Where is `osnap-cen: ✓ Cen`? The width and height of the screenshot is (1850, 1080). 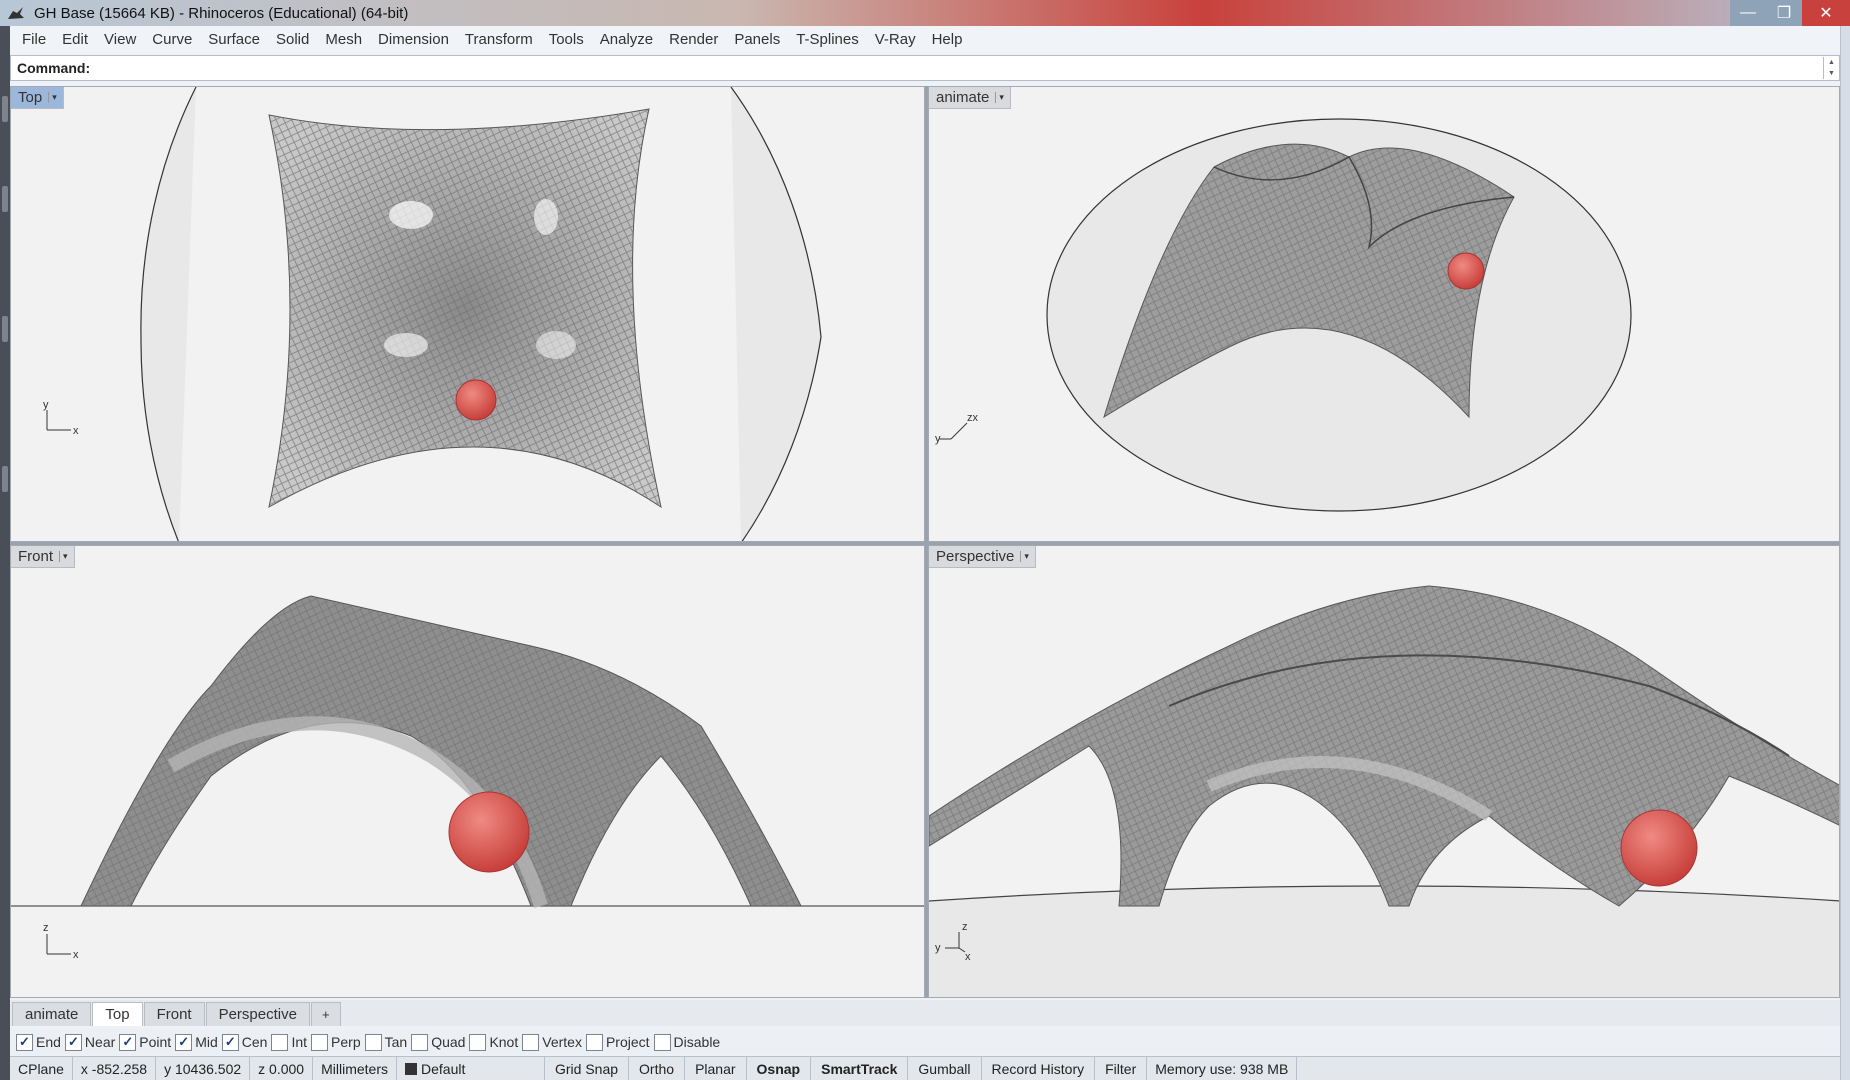 osnap-cen: ✓ Cen is located at coordinates (244, 1042).